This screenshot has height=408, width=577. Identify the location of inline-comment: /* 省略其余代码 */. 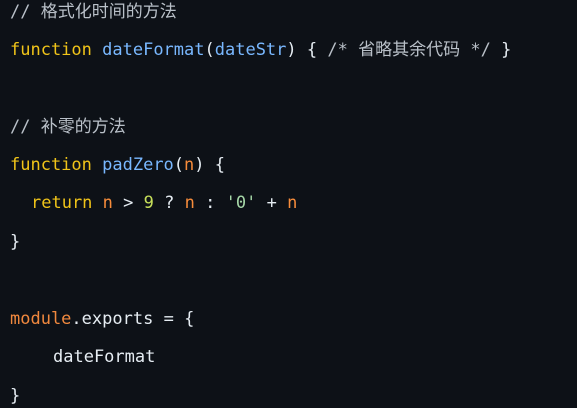
(409, 50).